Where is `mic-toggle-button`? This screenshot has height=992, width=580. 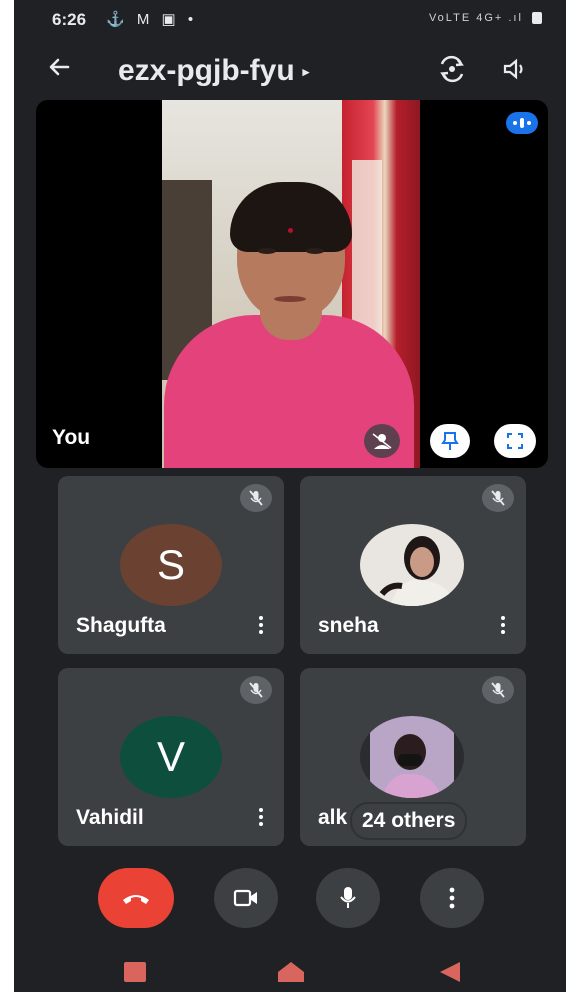 mic-toggle-button is located at coordinates (348, 898).